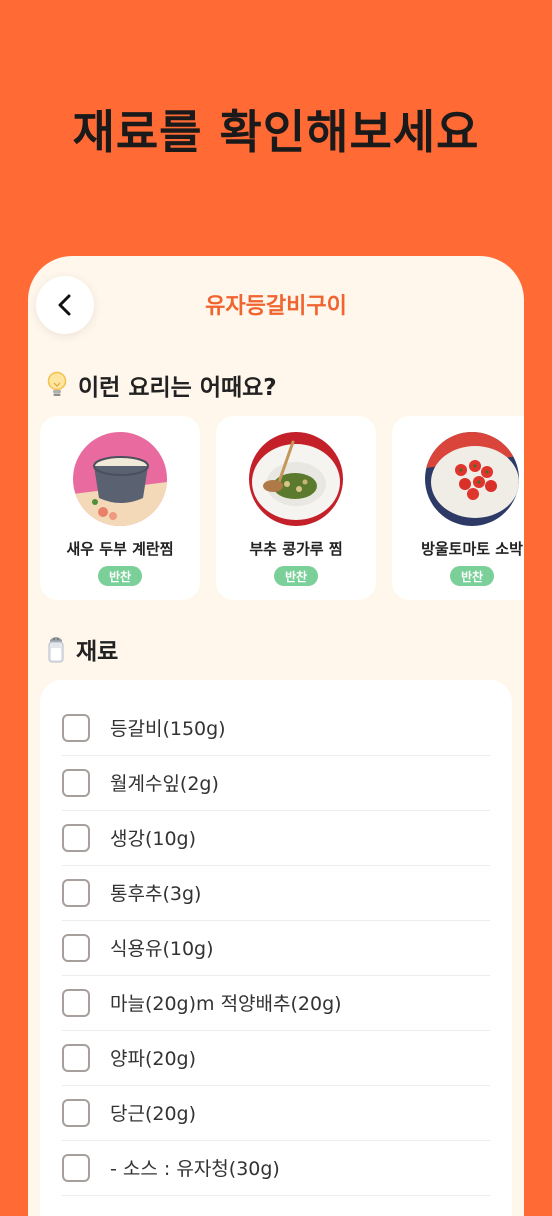 The width and height of the screenshot is (552, 1216). What do you see at coordinates (296, 549) in the screenshot?
I see `recipe-name: 부추 콩가루 찜` at bounding box center [296, 549].